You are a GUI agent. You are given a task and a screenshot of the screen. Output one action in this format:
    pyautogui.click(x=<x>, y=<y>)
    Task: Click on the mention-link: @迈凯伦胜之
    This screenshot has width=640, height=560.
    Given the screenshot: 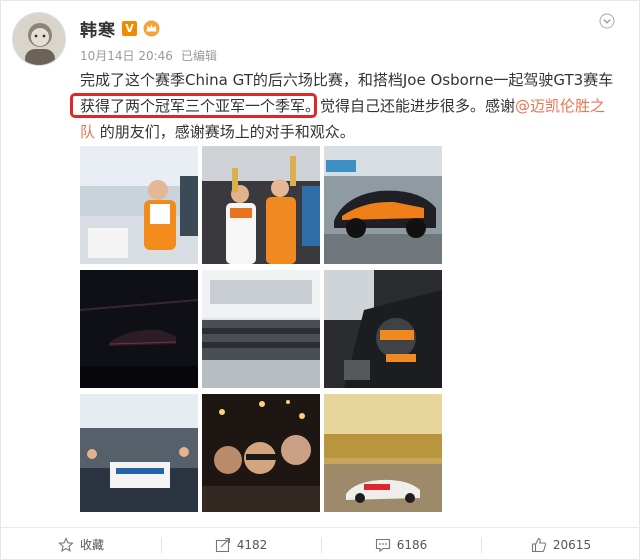 What is the action you would take?
    pyautogui.click(x=560, y=106)
    